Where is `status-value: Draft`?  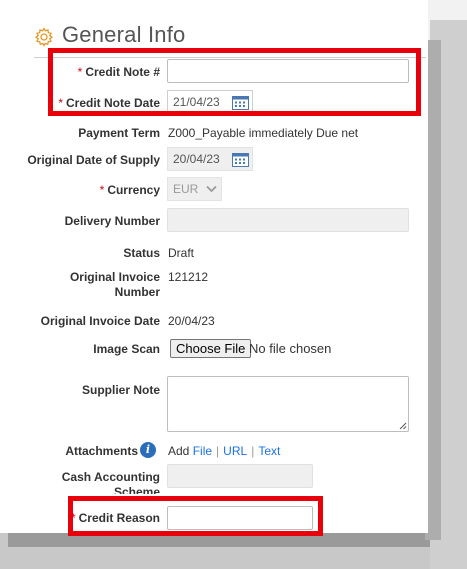
status-value: Draft is located at coordinates (181, 253).